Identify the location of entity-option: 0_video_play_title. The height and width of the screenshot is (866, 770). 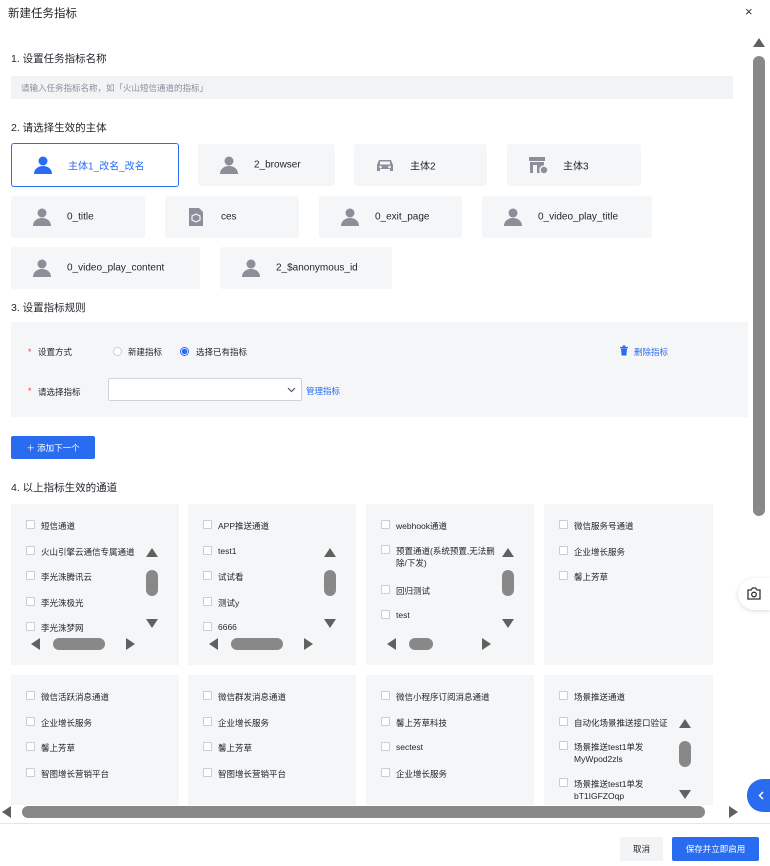
(567, 217).